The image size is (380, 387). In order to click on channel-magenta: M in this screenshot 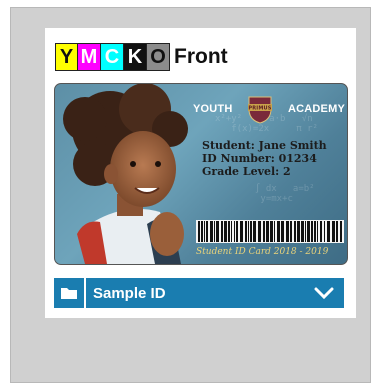, I will do `click(89, 57)`.